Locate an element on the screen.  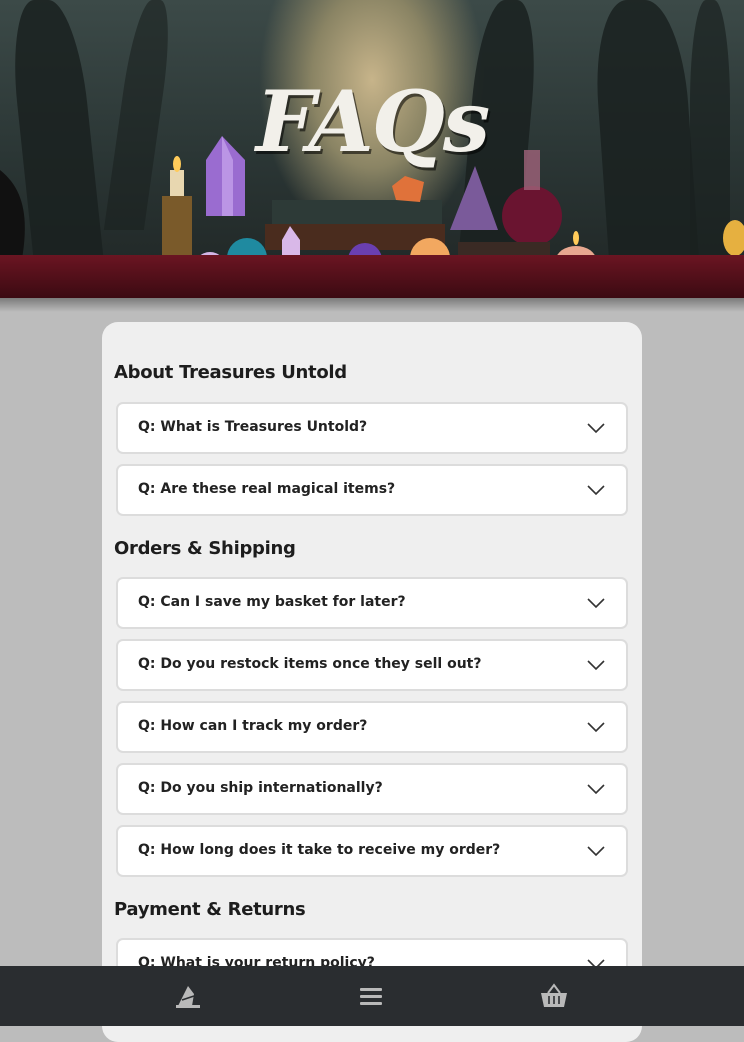
faq-question: Q: Can I save my basket for later? is located at coordinates (272, 602).